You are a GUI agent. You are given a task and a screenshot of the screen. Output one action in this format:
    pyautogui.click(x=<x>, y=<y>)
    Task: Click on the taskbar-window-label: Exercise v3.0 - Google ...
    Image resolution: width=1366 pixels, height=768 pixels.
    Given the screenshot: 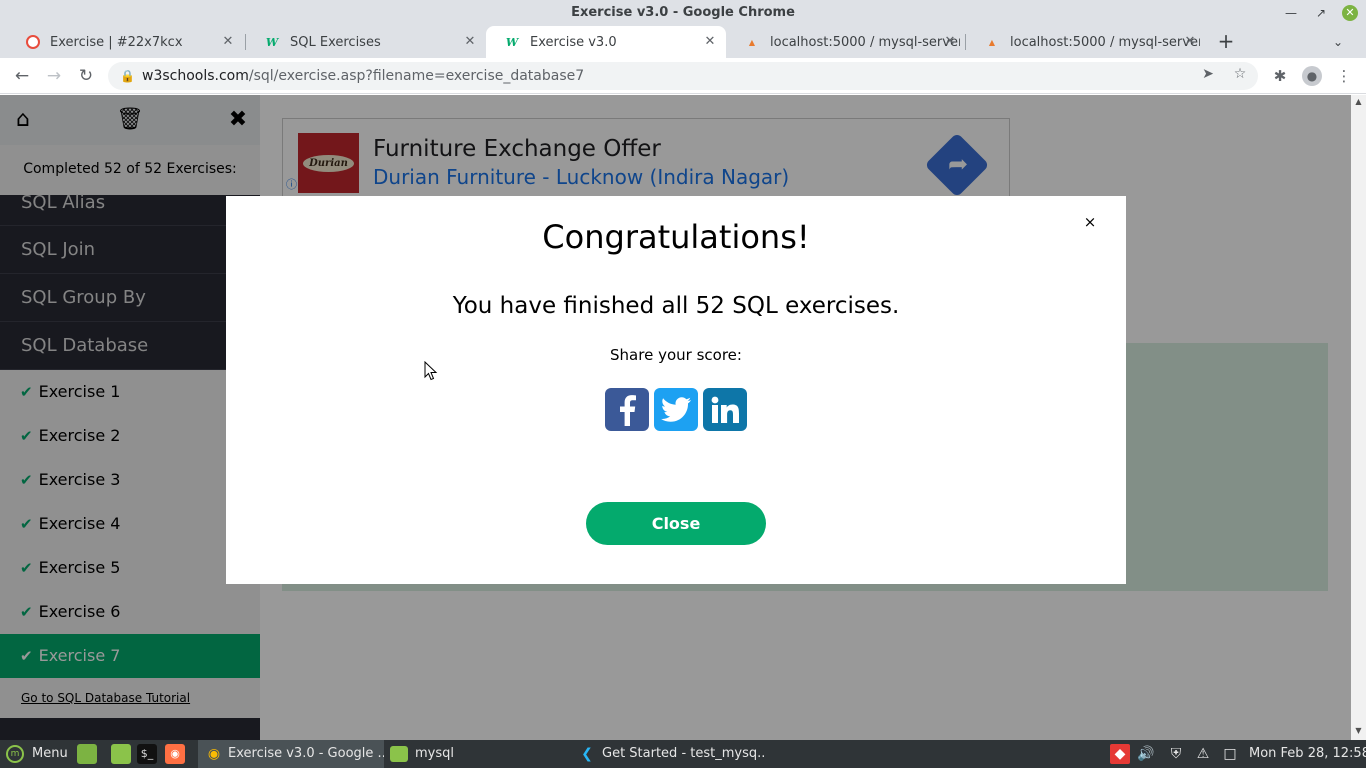 What is the action you would take?
    pyautogui.click(x=306, y=753)
    